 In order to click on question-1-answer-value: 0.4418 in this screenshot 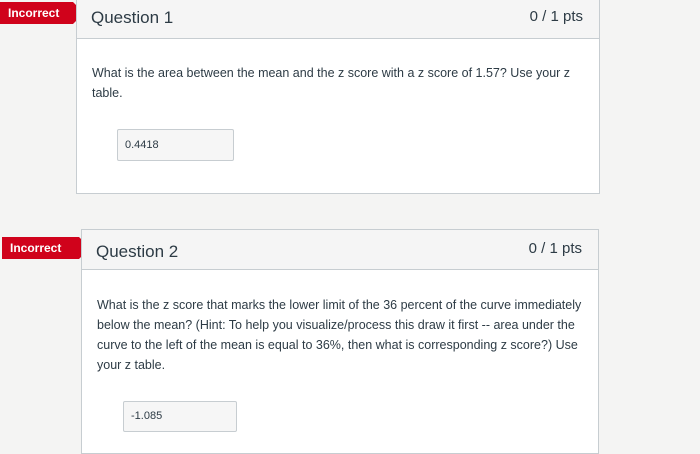, I will do `click(142, 145)`.